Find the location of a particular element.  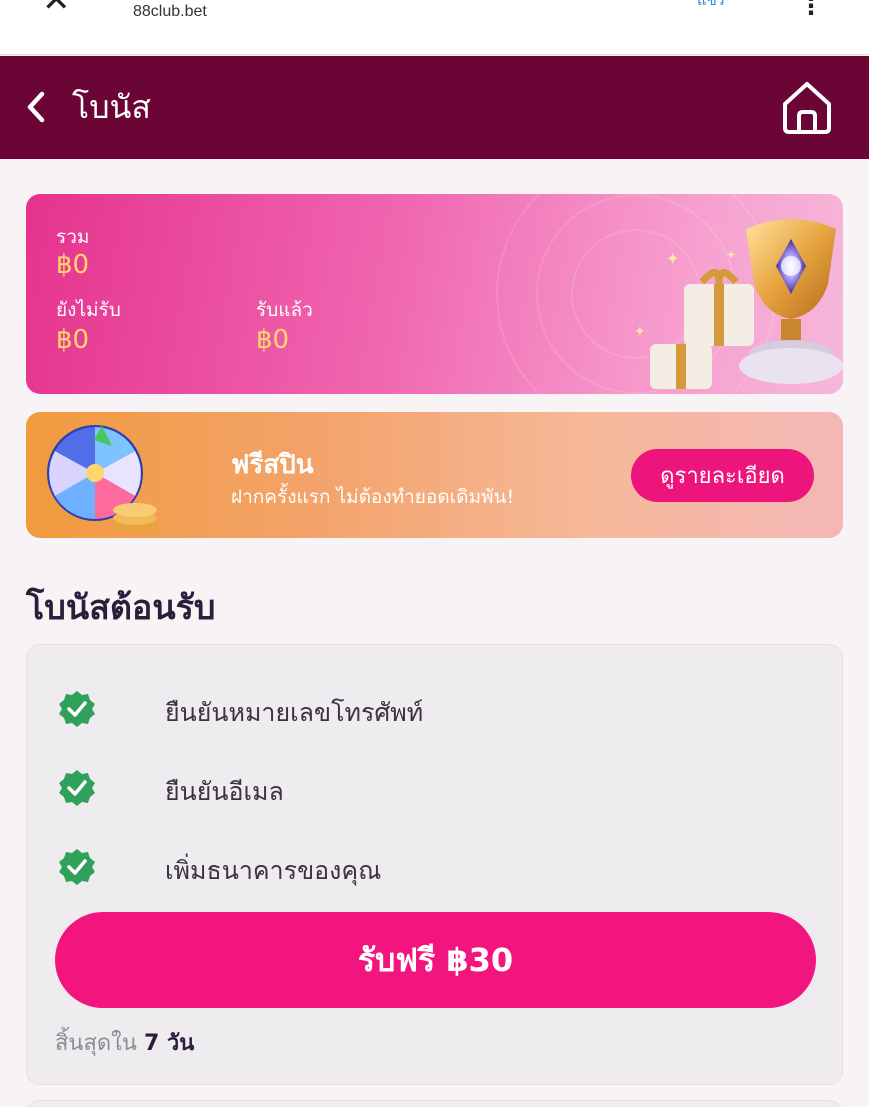

claimed-label: รับแล้ว is located at coordinates (284, 310).